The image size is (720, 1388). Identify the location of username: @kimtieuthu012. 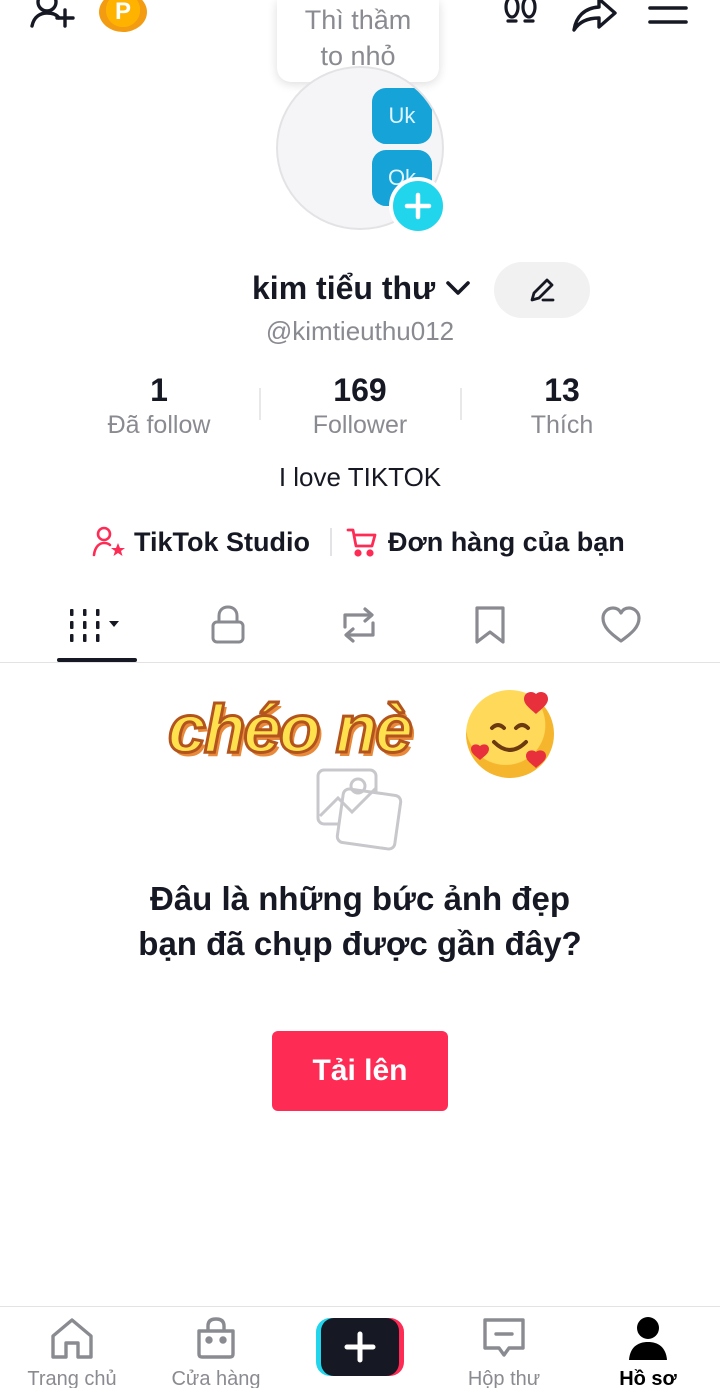
(360, 331).